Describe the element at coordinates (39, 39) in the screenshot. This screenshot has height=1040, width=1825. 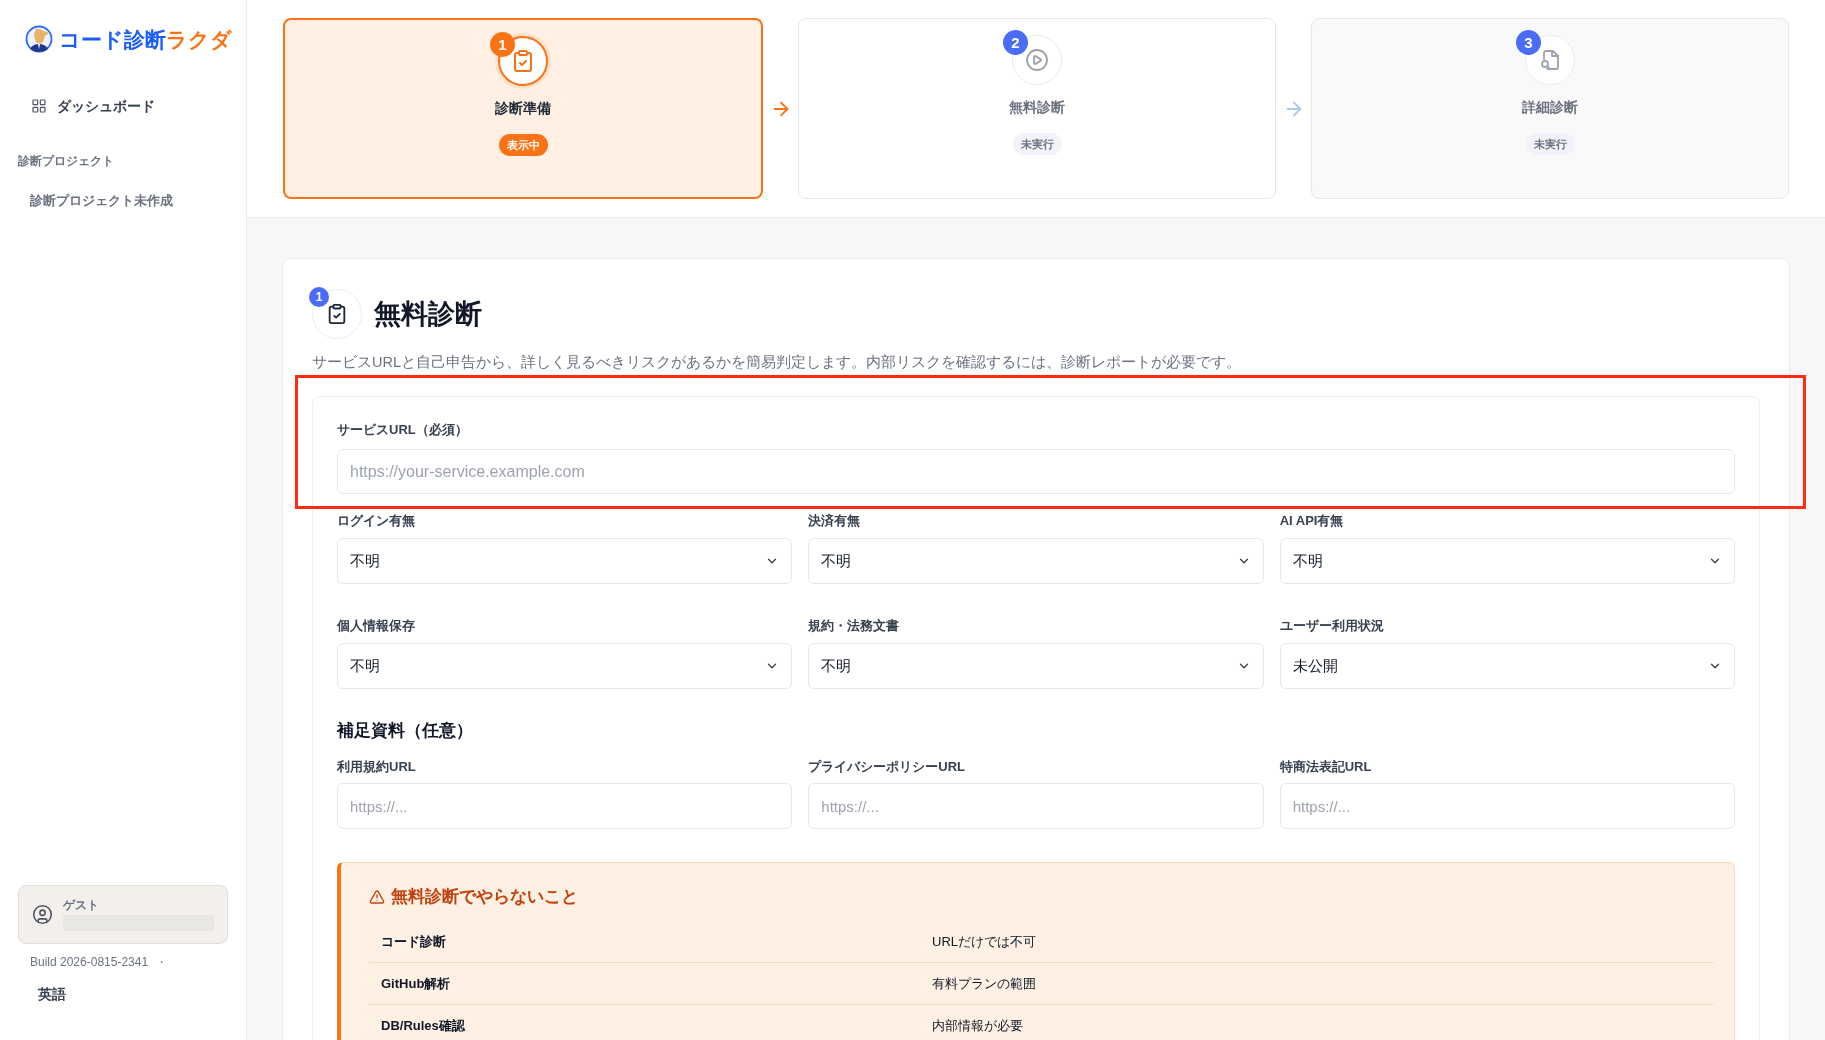
I see `mascot-logo-icon` at that location.